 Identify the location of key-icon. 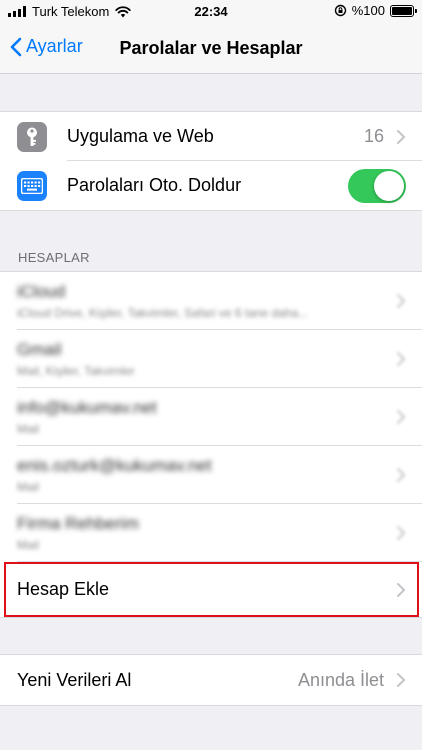
(32, 136).